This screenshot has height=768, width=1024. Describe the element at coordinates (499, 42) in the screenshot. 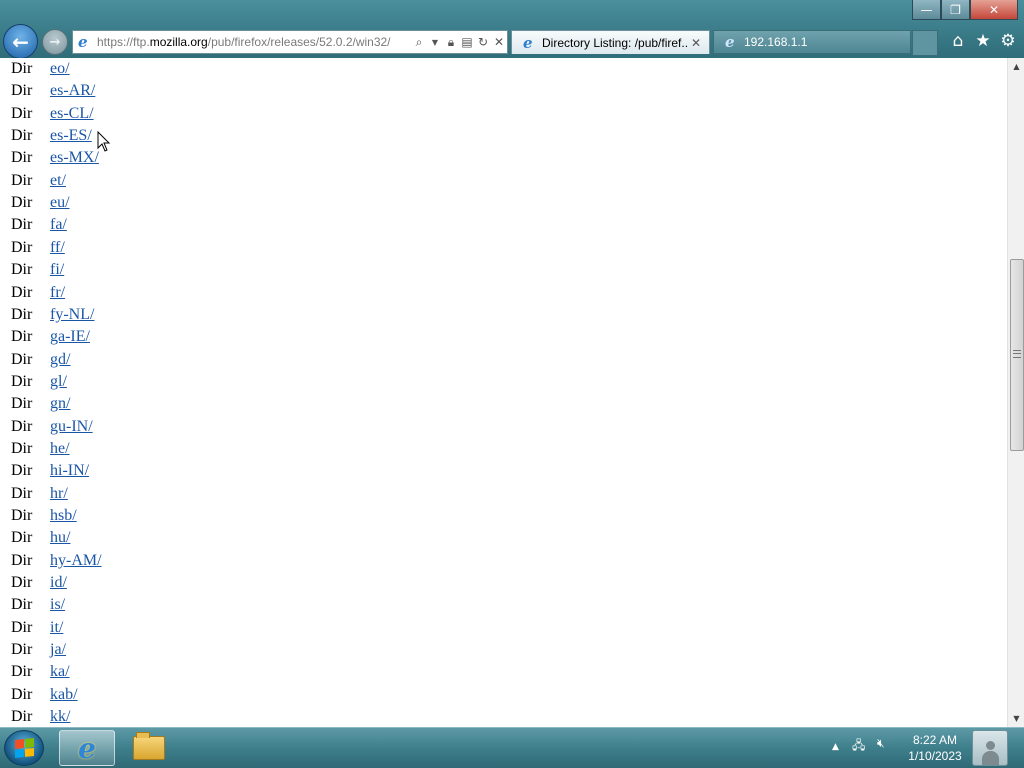

I see `stop-icon: ✕` at that location.